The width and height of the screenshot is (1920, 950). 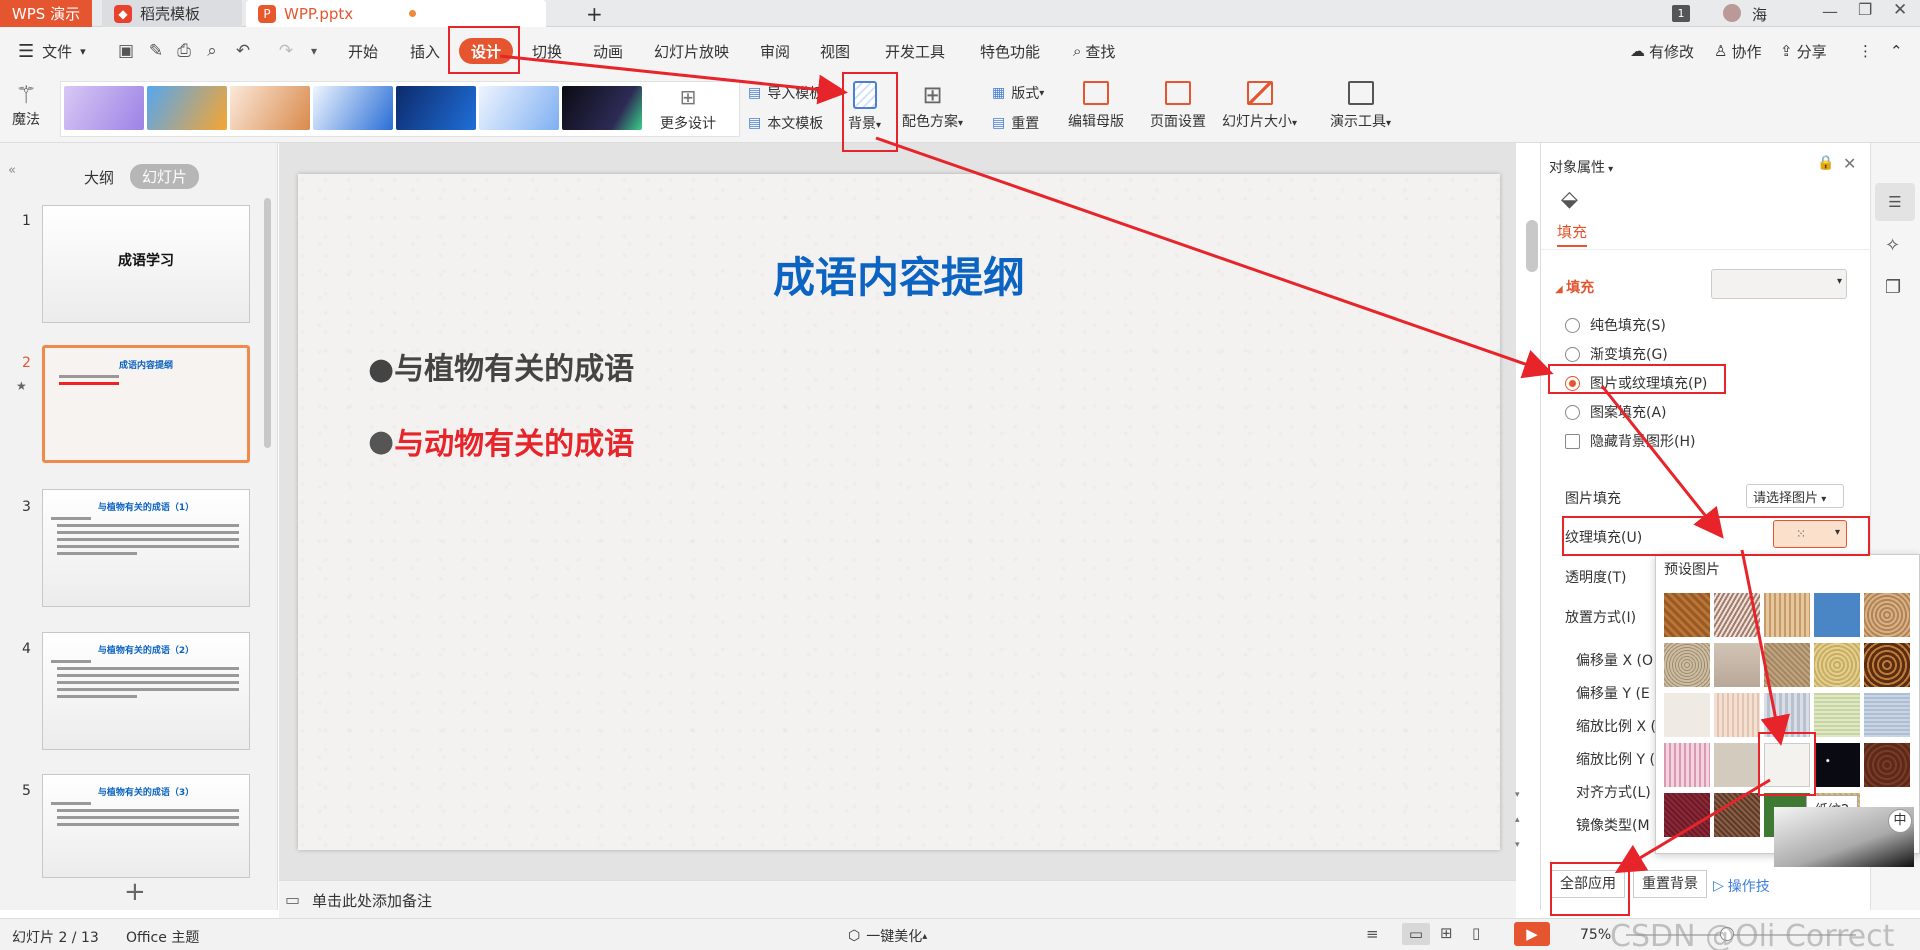 I want to click on comments-icon: ❐, so click(x=1893, y=287).